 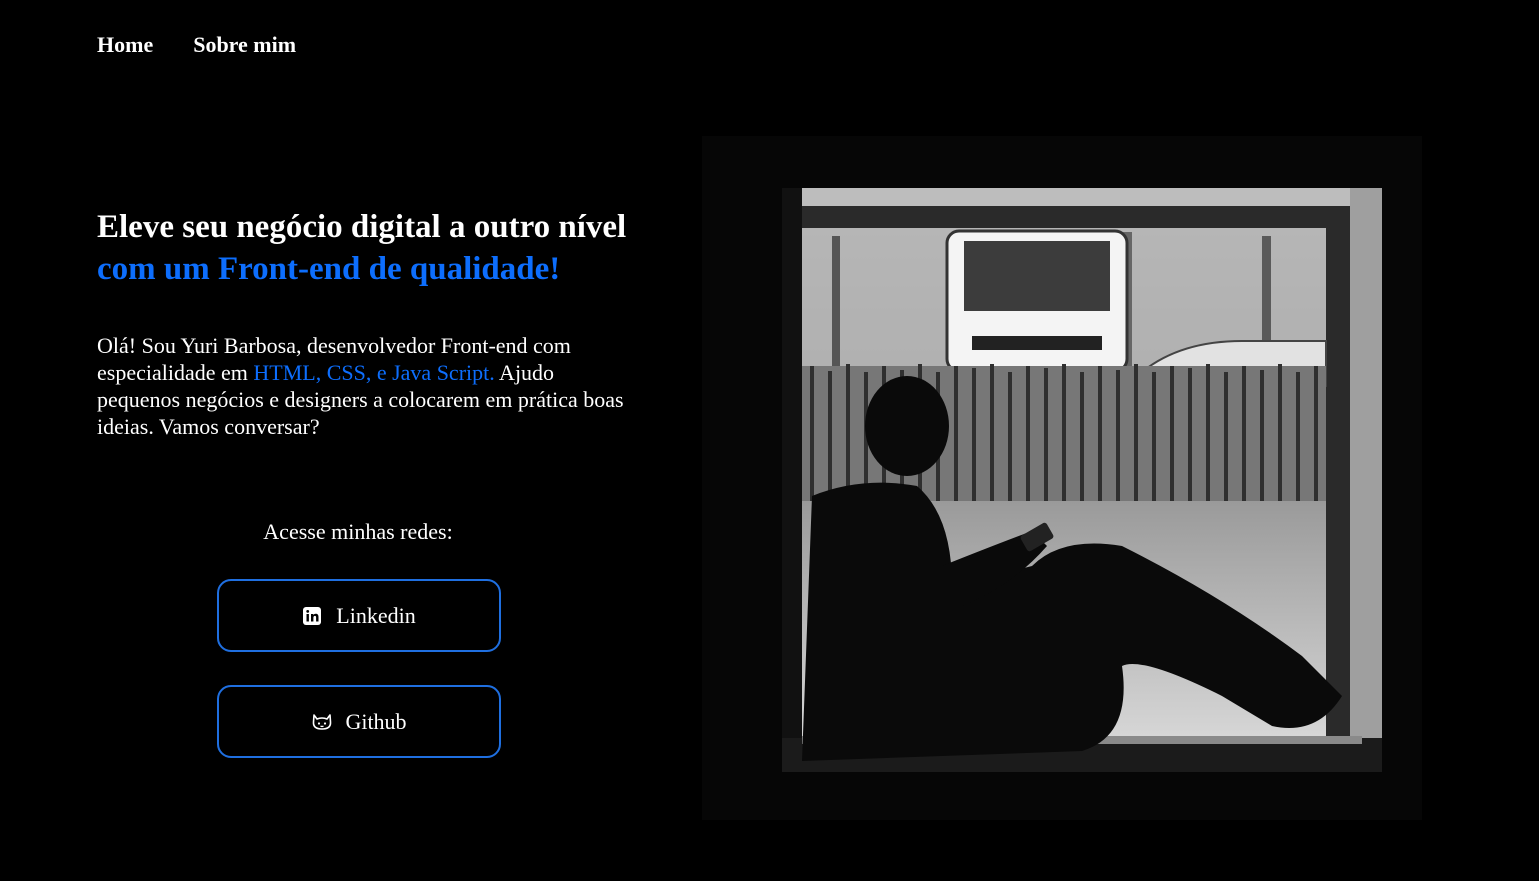 What do you see at coordinates (374, 372) in the screenshot?
I see `intro-accent: HTML, CSS, e Java Script.` at bounding box center [374, 372].